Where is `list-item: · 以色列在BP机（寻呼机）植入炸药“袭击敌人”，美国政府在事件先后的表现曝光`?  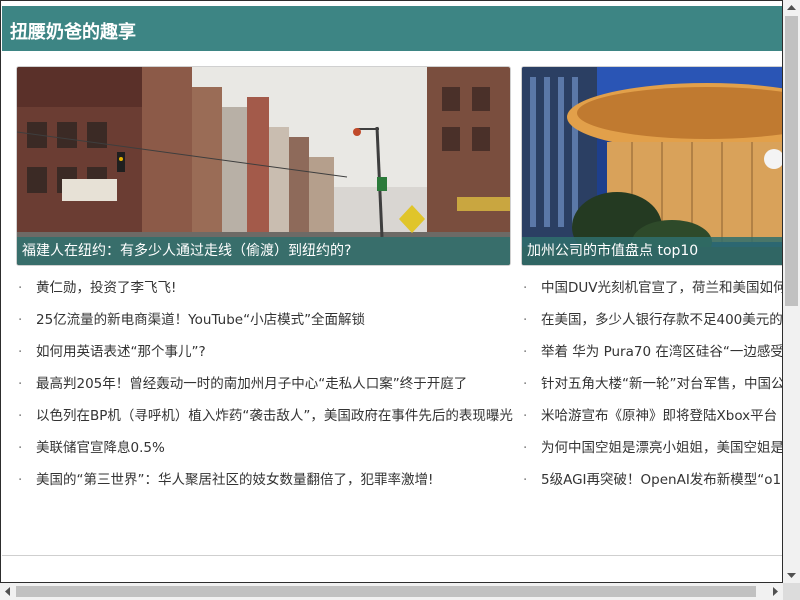 list-item: · 以色列在BP机（寻呼机）植入炸药“袭击敌人”，美国政府在事件先后的表现曝光 is located at coordinates (265, 416).